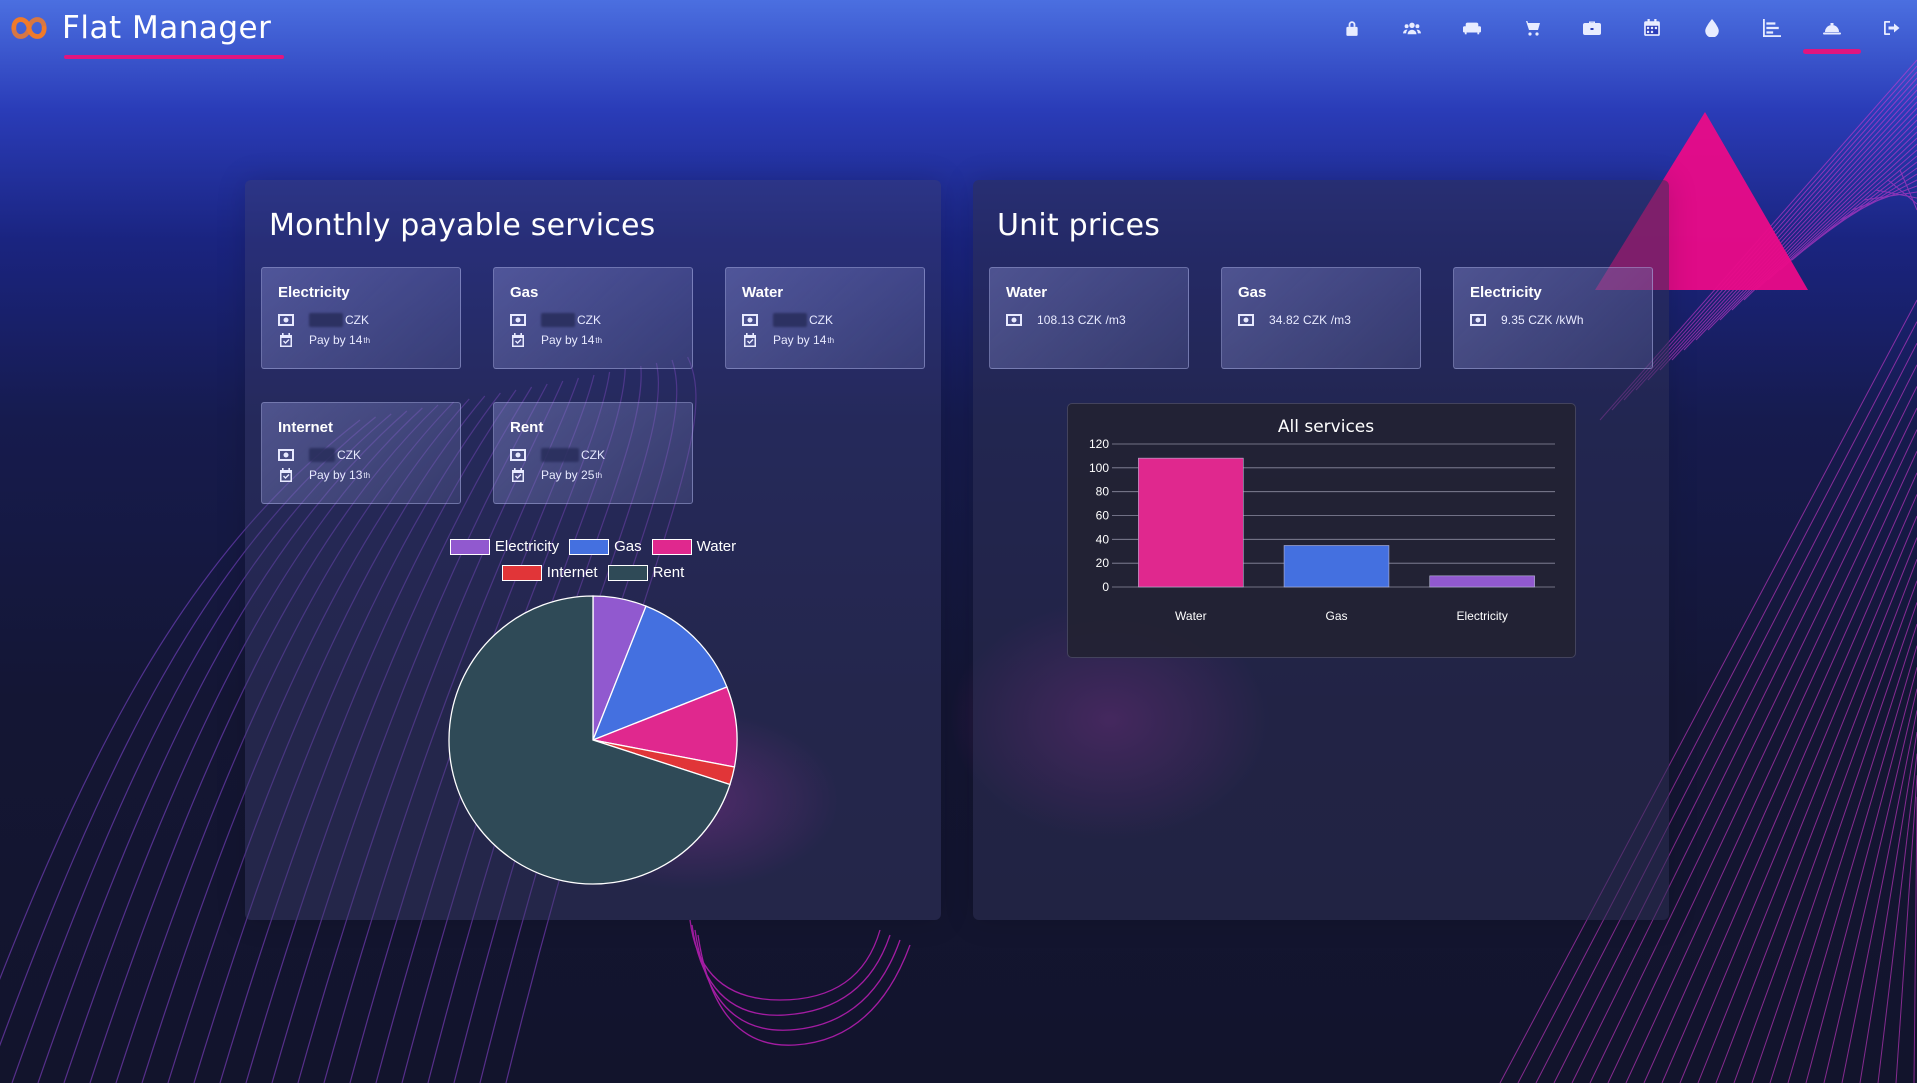  Describe the element at coordinates (1481, 616) in the screenshot. I see `x-tick-label: Electricity` at that location.